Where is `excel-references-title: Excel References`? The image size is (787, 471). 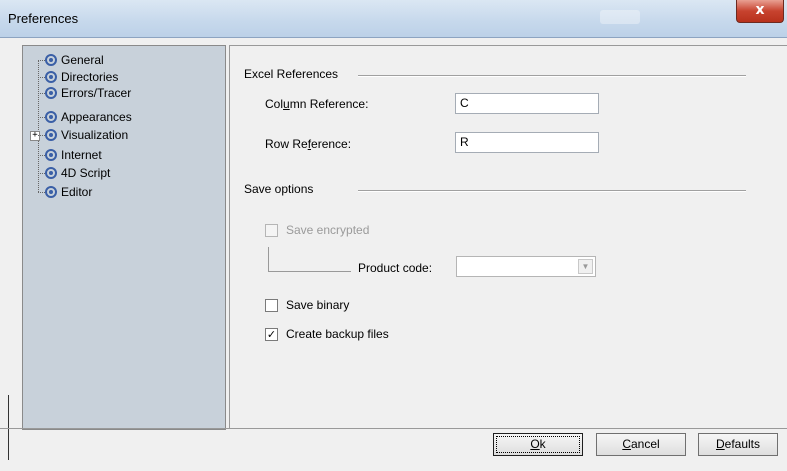
excel-references-title: Excel References is located at coordinates (295, 74).